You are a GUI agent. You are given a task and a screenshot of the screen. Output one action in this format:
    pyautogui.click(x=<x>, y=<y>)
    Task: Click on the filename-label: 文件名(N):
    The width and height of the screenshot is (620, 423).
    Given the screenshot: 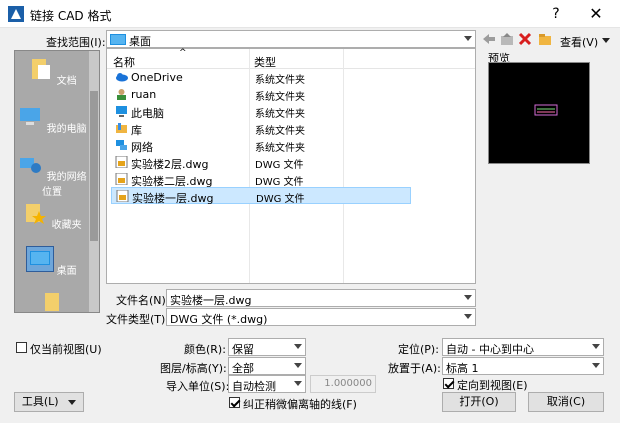 What is the action you would take?
    pyautogui.click(x=143, y=300)
    